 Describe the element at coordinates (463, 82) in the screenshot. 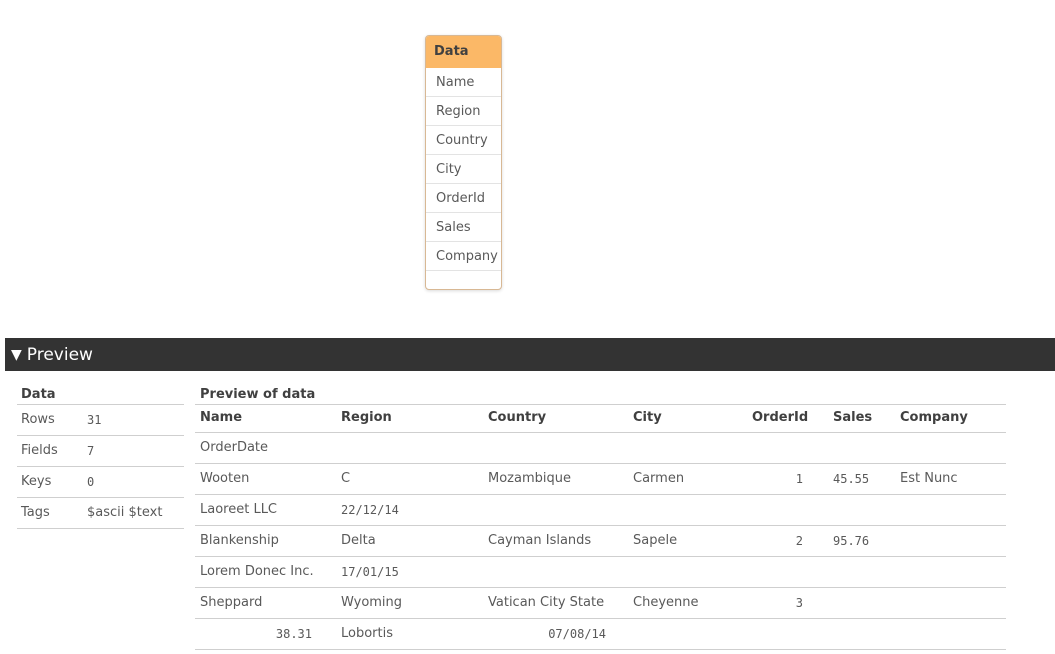

I see `table-field-name: Name` at that location.